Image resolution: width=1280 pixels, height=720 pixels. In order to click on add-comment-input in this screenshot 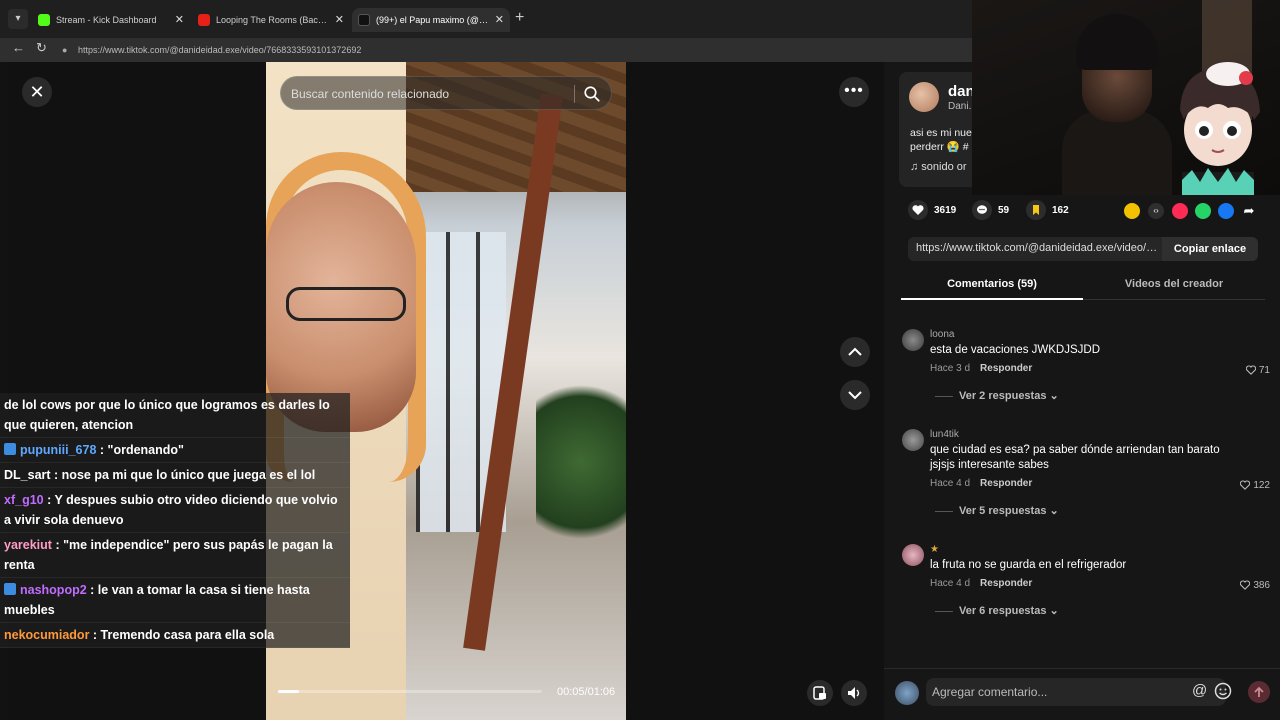, I will do `click(1076, 692)`.